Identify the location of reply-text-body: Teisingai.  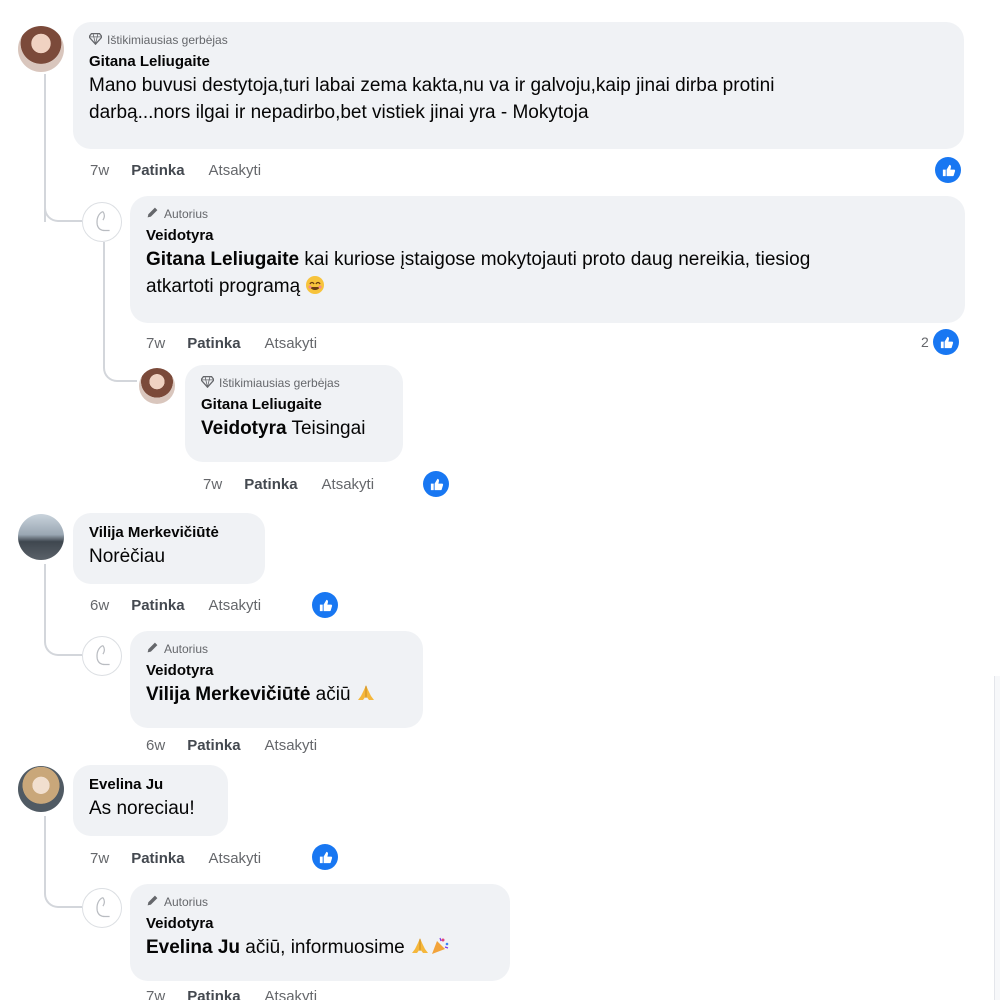
(326, 428).